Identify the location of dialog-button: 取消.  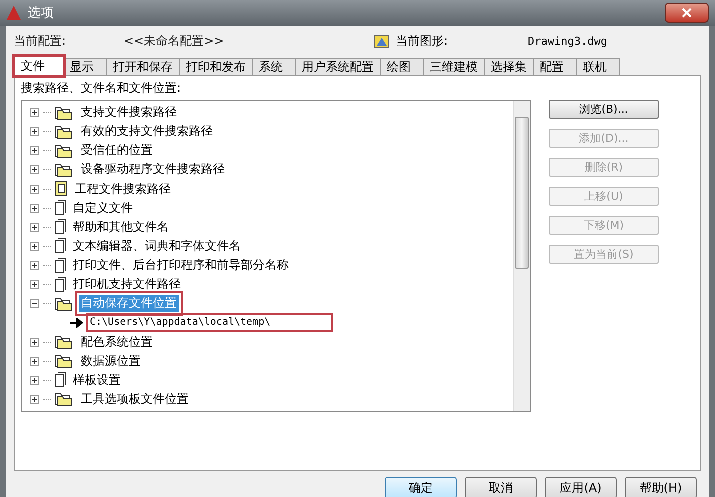
(501, 487).